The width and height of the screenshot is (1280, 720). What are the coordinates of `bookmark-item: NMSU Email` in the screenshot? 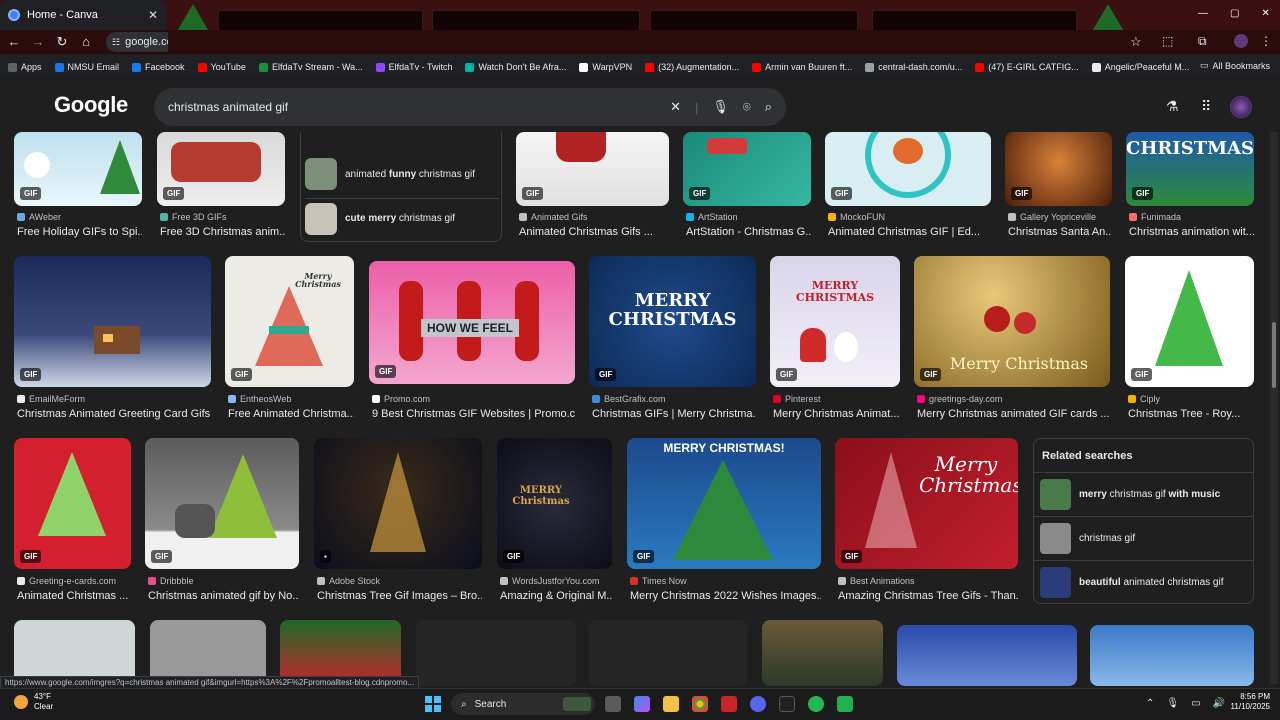 It's located at (86, 67).